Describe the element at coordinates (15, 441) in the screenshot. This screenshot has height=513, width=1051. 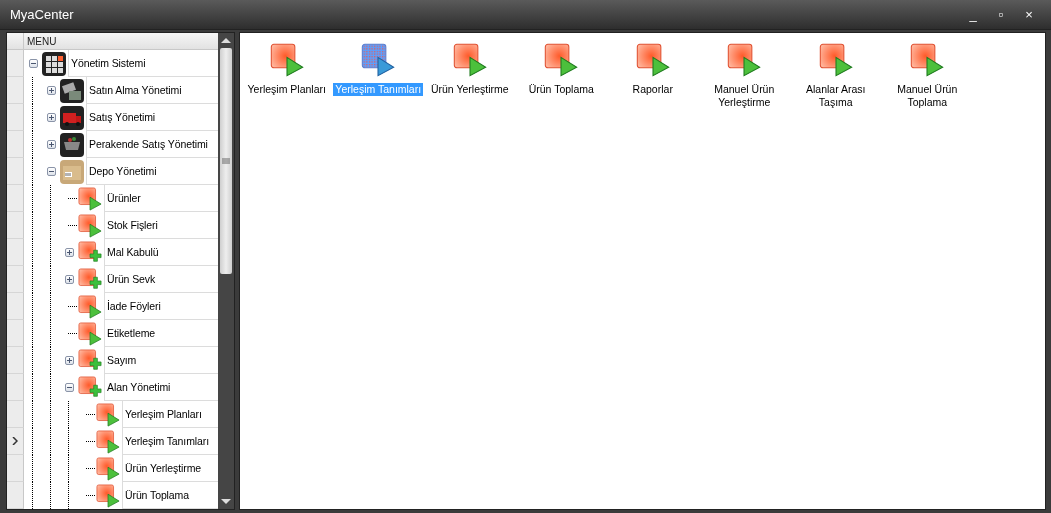
I see `chevron-right-icon` at that location.